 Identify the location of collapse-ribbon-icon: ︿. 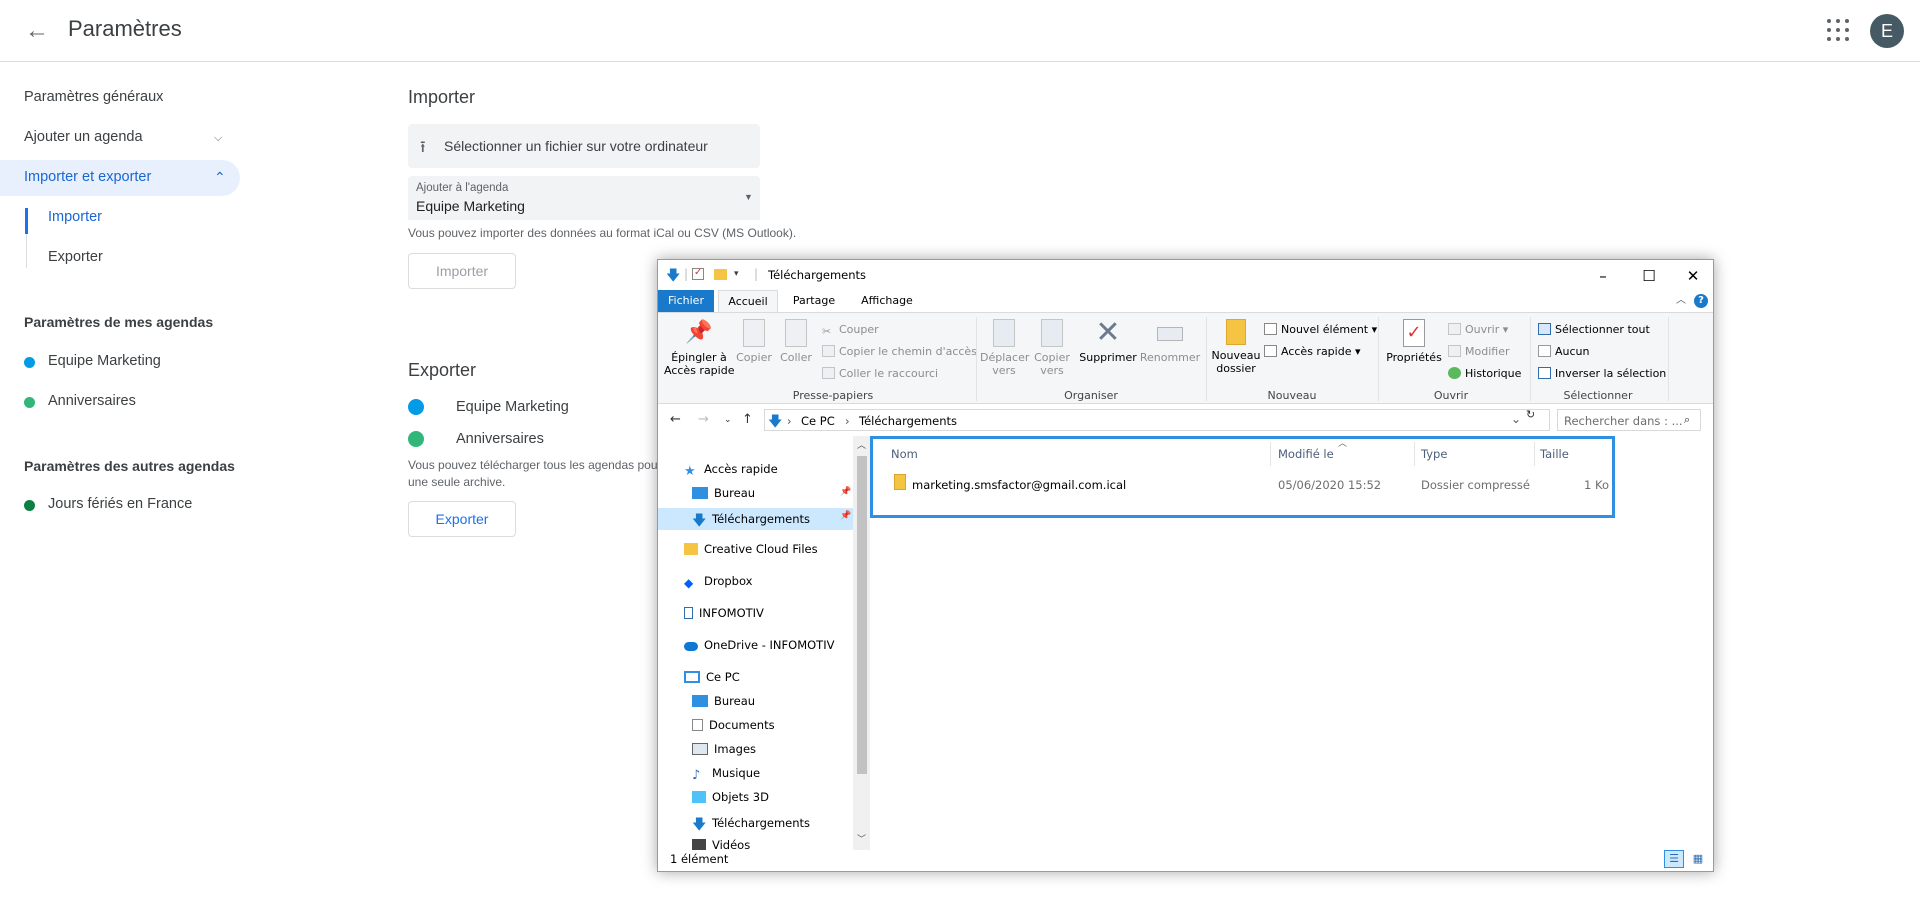
(1681, 301).